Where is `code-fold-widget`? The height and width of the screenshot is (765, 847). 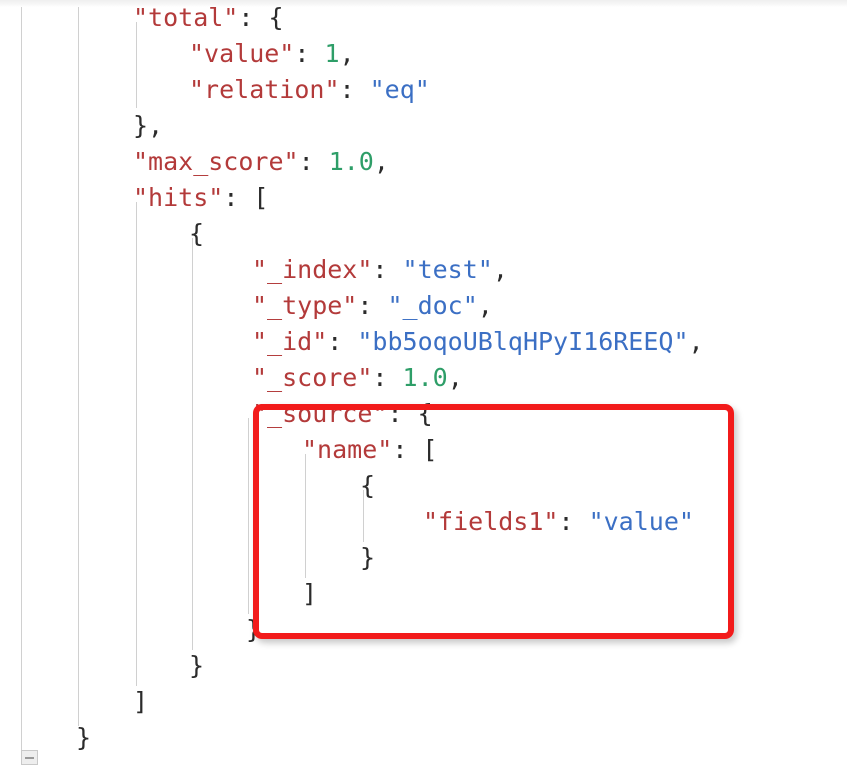
code-fold-widget is located at coordinates (29, 757).